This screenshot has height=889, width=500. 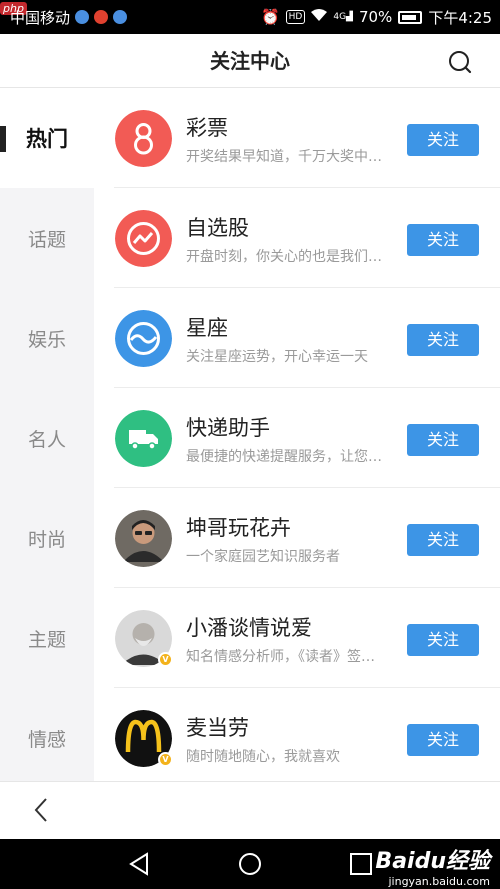 What do you see at coordinates (340, 17) in the screenshot?
I see `signal-type: 4G` at bounding box center [340, 17].